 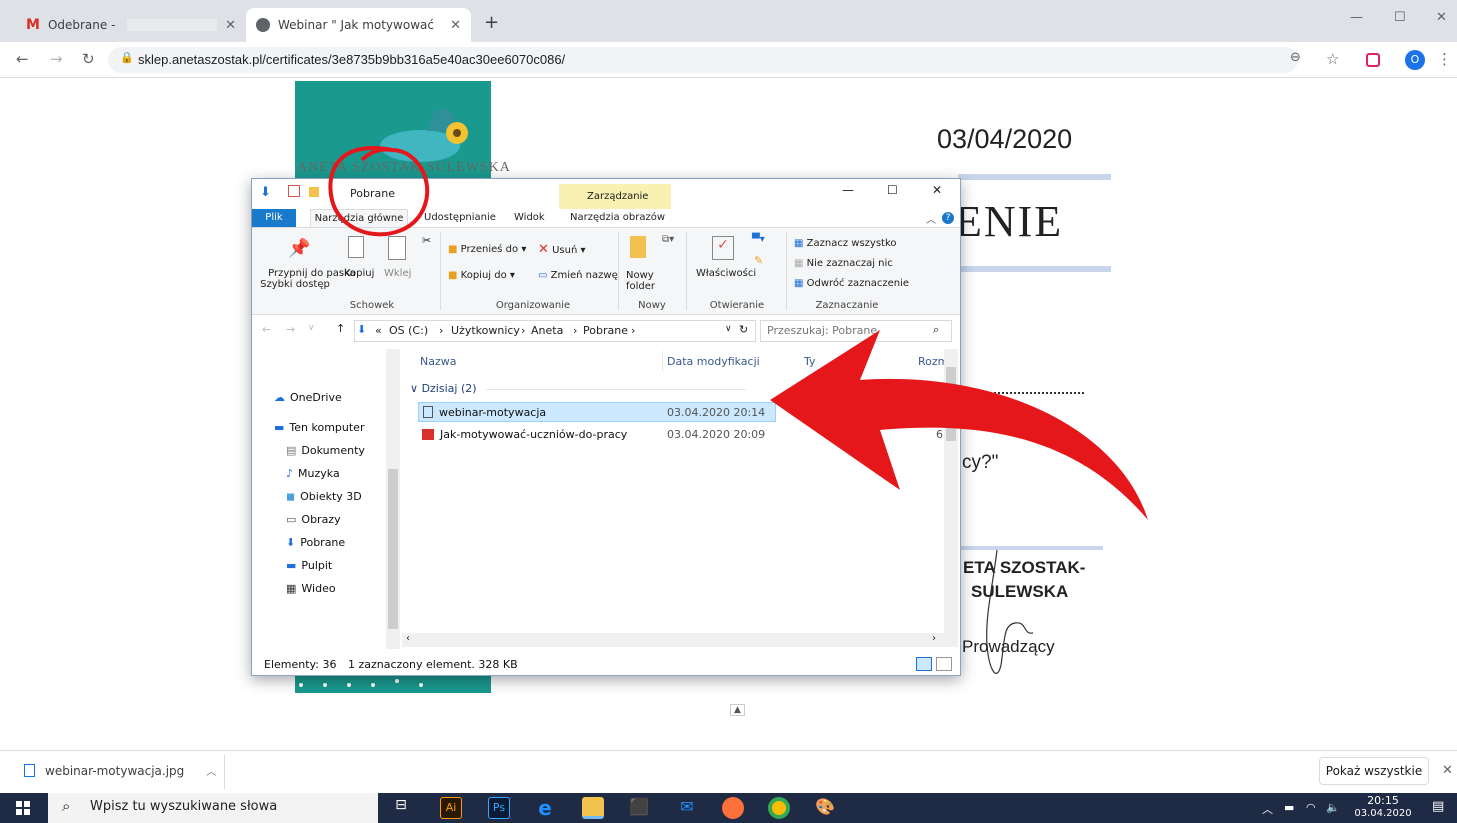 What do you see at coordinates (562, 249) in the screenshot?
I see `delete-button: ✕ Usuń ▾` at bounding box center [562, 249].